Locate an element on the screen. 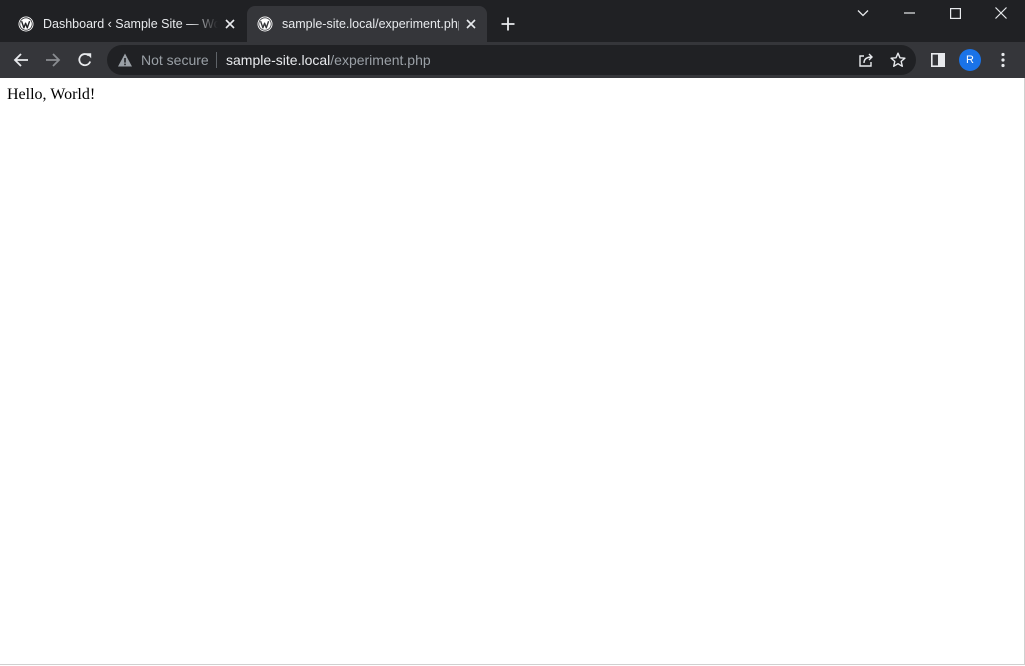 The height and width of the screenshot is (666, 1025). menu-button is located at coordinates (1003, 60).